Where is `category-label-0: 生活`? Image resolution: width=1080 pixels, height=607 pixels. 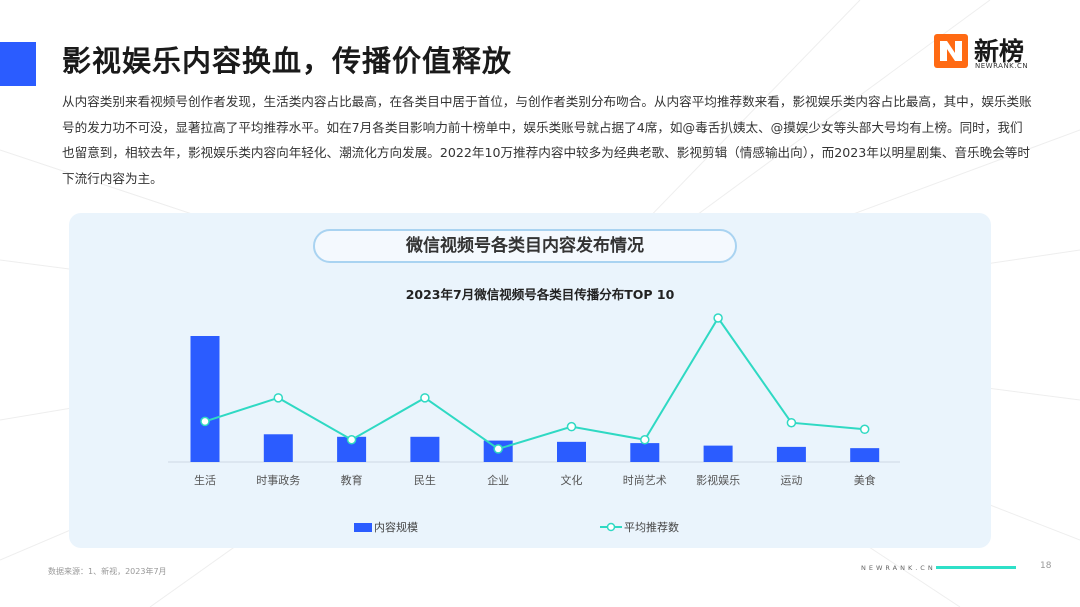
category-label-0: 生活 is located at coordinates (205, 480).